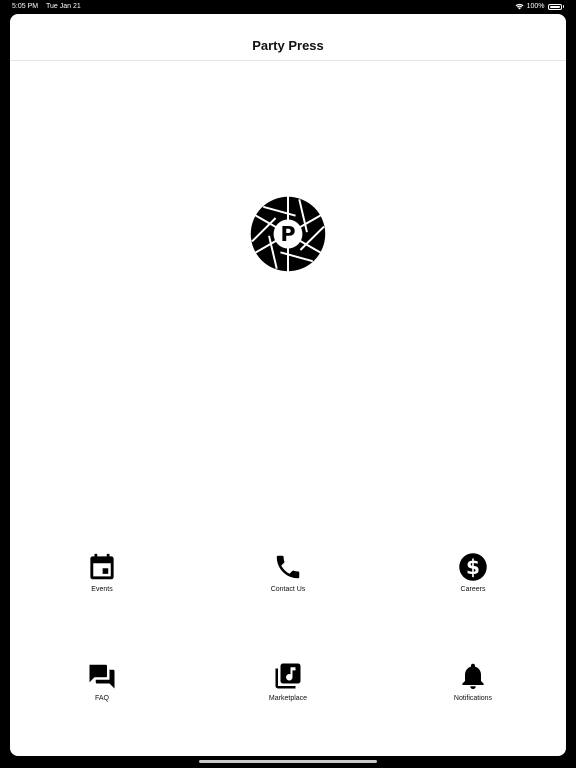 This screenshot has width=576, height=768. Describe the element at coordinates (473, 676) in the screenshot. I see `bell-icon` at that location.